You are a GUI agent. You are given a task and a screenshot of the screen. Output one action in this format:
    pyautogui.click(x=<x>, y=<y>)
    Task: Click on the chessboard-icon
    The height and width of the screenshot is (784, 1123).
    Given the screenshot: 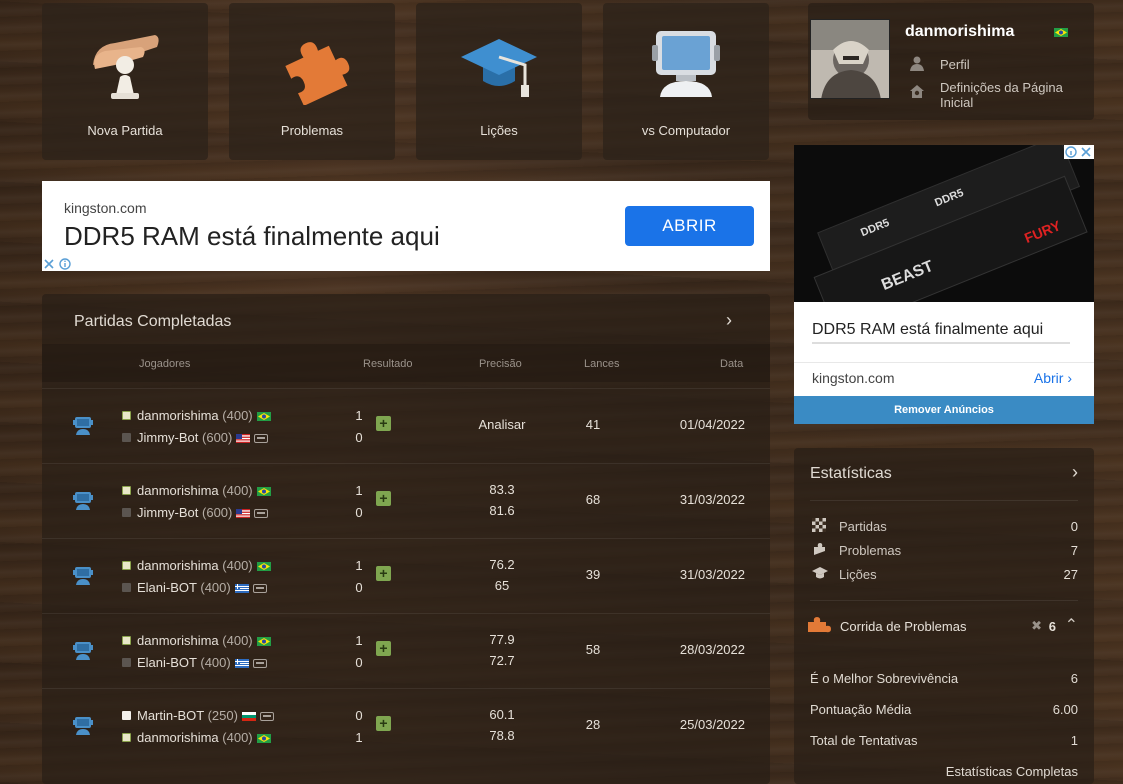 What is the action you would take?
    pyautogui.click(x=819, y=525)
    